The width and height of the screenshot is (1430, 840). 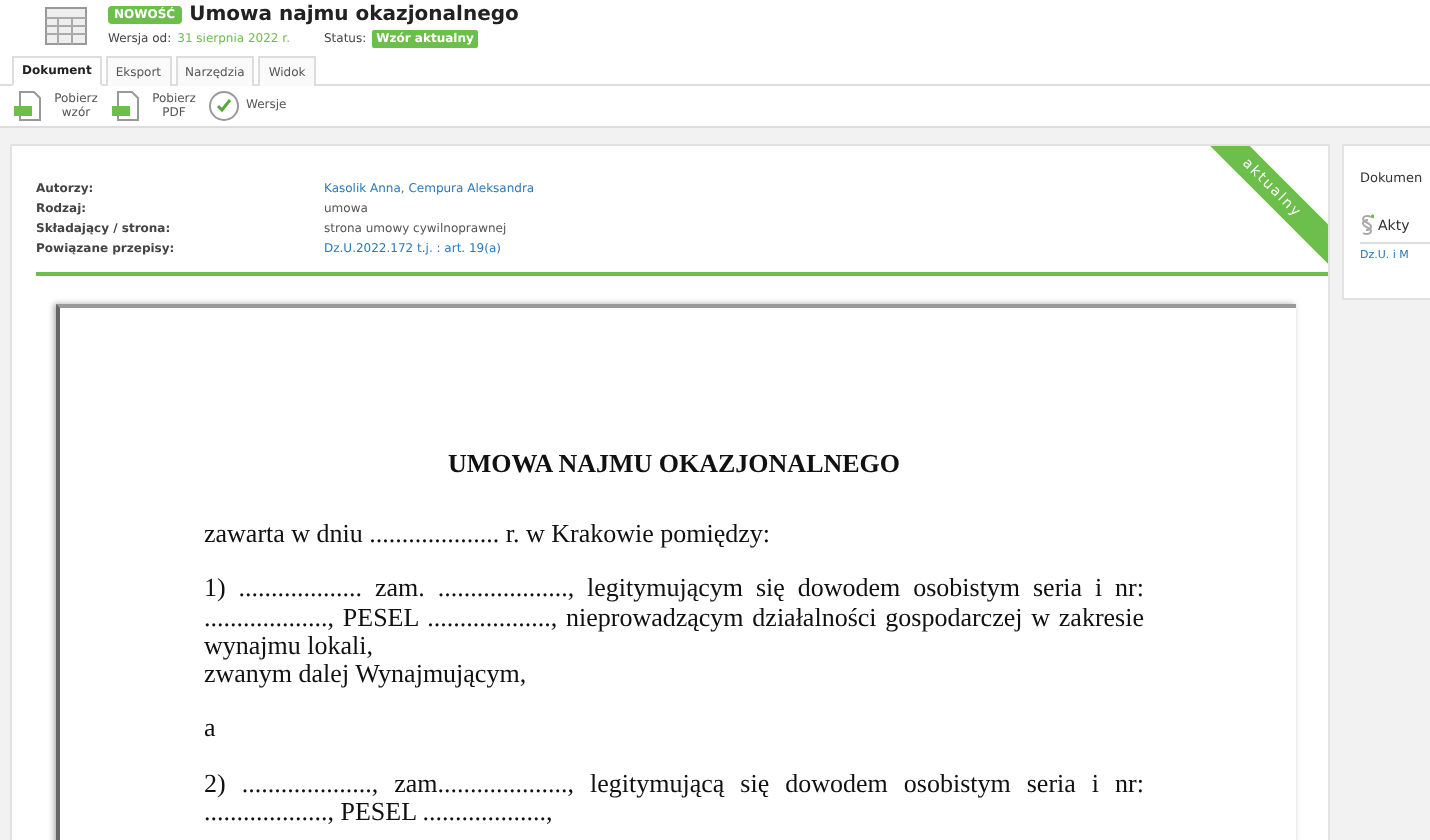 What do you see at coordinates (354, 15) in the screenshot?
I see `document-title: Umowa najmu okazjonalnego` at bounding box center [354, 15].